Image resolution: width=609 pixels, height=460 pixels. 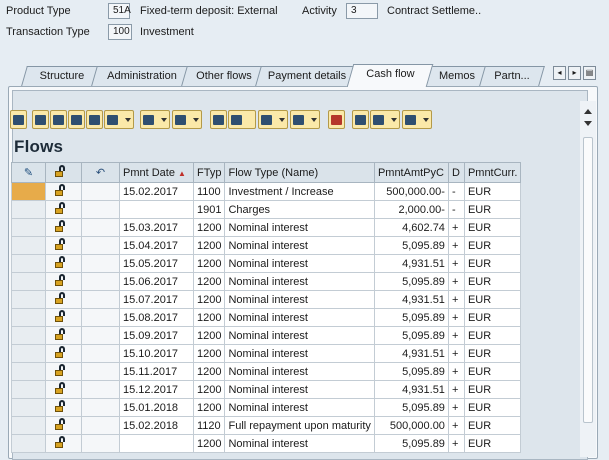 What do you see at coordinates (100, 172) in the screenshot?
I see `undo-icon: ↶` at bounding box center [100, 172].